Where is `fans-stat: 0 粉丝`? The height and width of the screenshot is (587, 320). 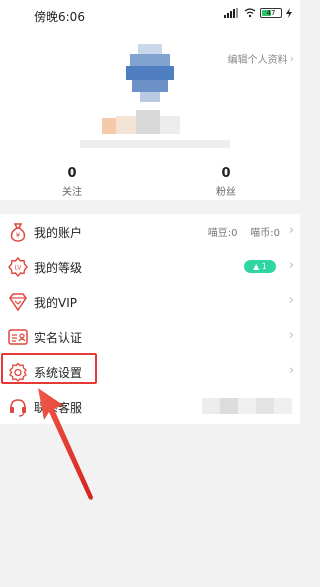
fans-stat: 0 粉丝 is located at coordinates (226, 182).